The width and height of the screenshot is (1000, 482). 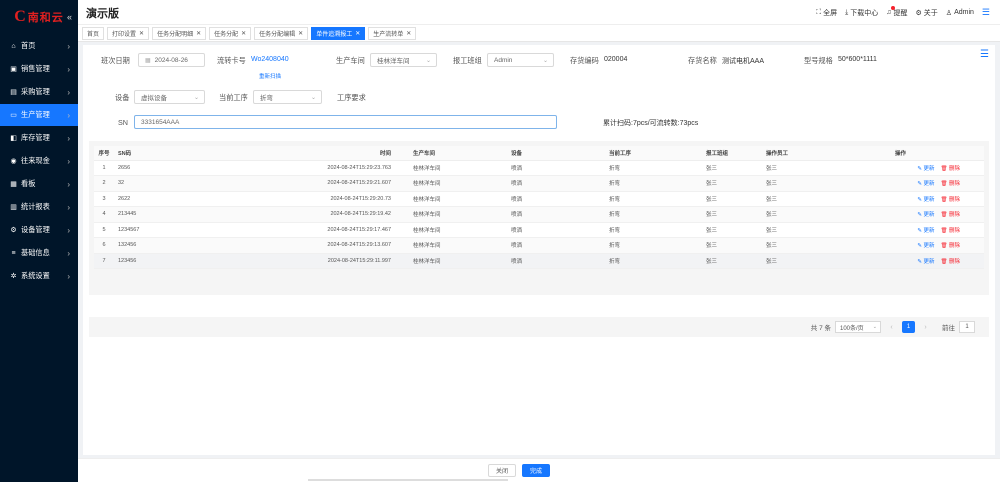 What do you see at coordinates (960, 13) in the screenshot?
I see `user-menu: ♙ Admin` at bounding box center [960, 13].